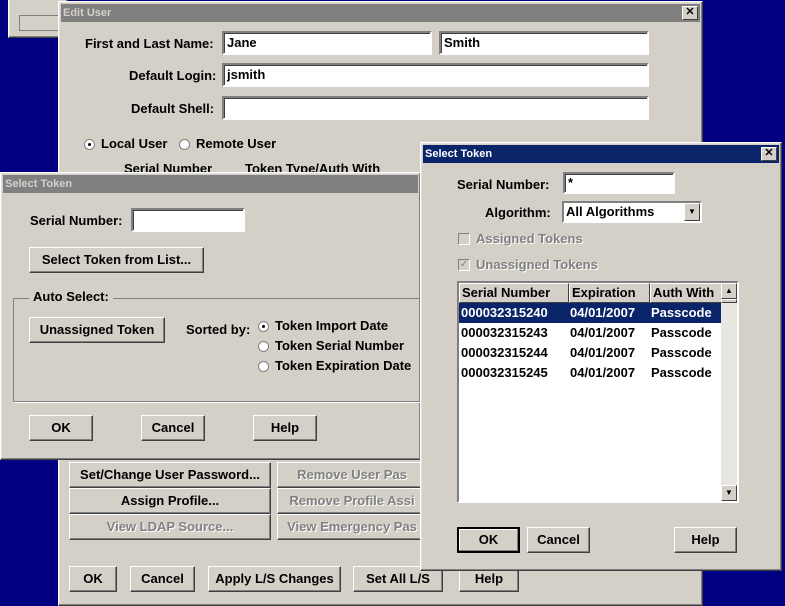 The width and height of the screenshot is (785, 606). I want to click on right-cancel-button: Cancel, so click(558, 540).